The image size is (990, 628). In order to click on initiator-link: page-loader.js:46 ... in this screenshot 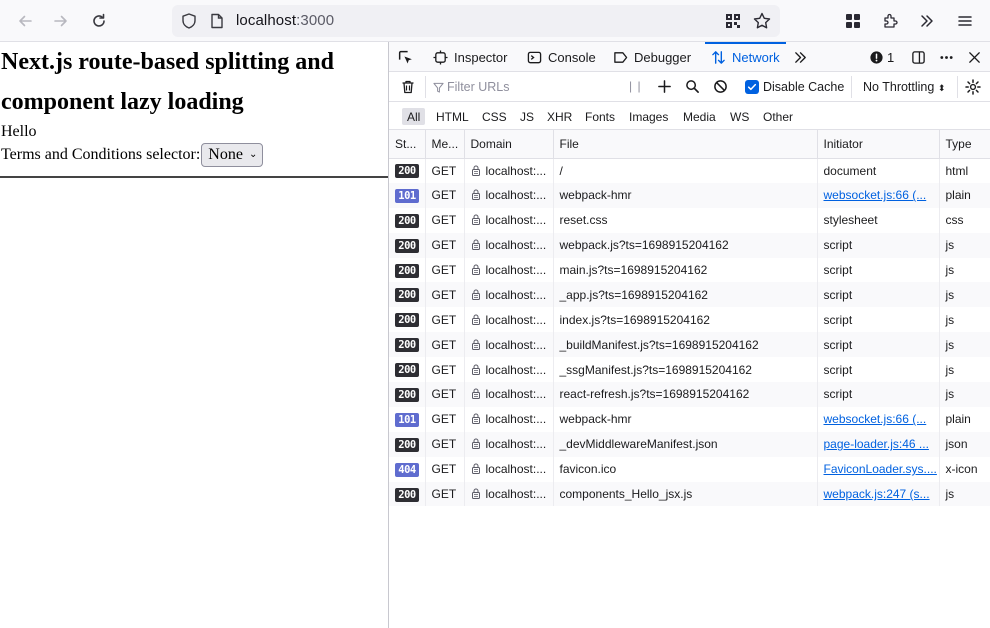, I will do `click(876, 444)`.